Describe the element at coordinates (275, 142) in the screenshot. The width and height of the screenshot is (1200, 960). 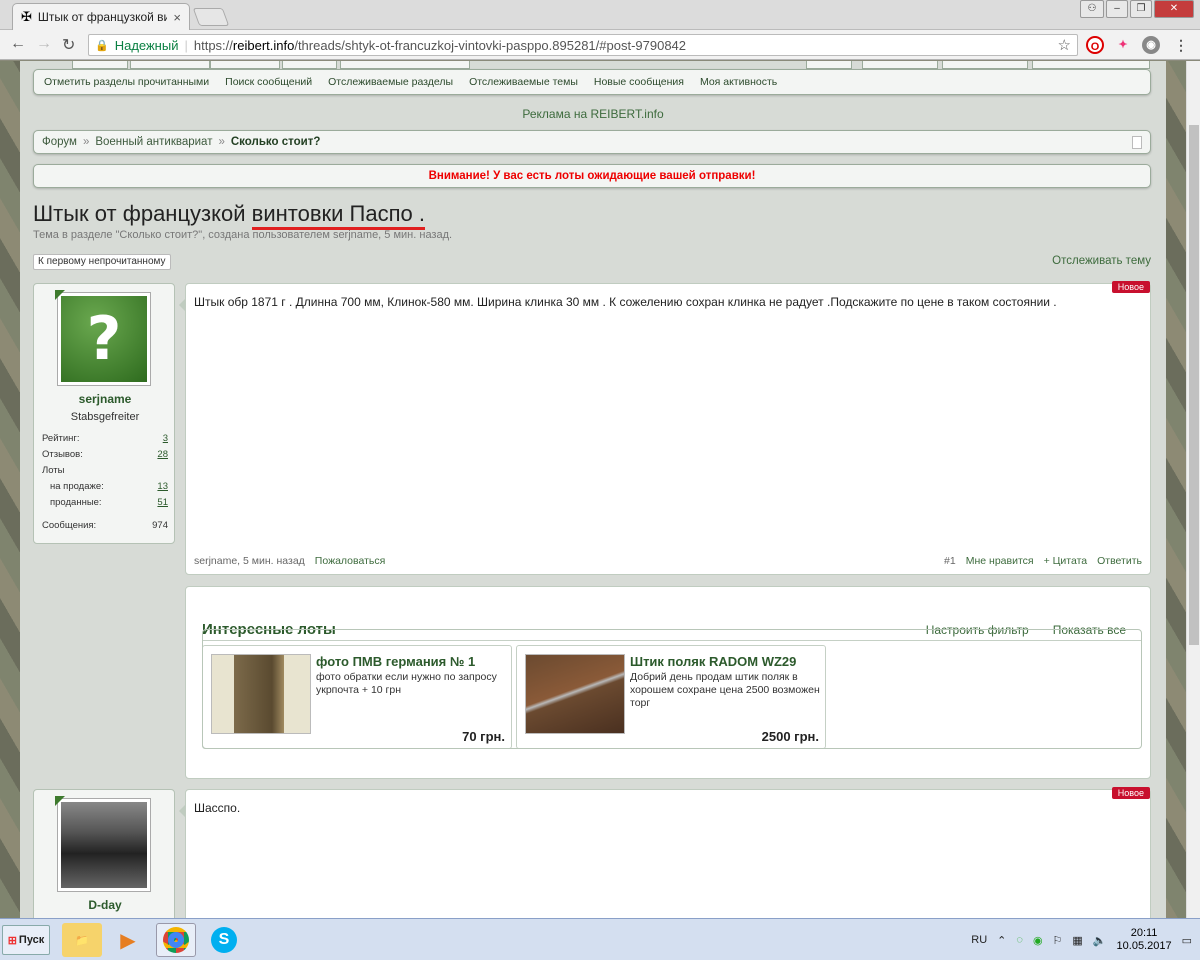
I see `breadcrumb-current: Сколько стоит?` at that location.